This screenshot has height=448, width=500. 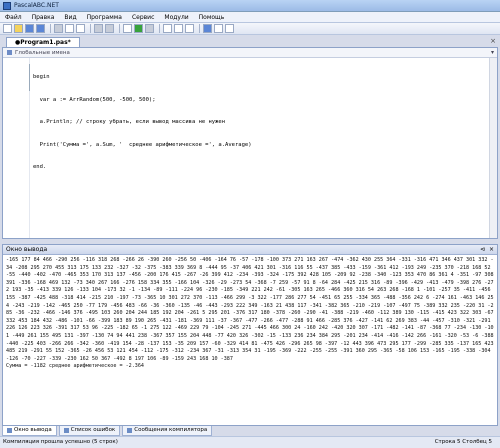 What do you see at coordinates (492, 52) in the screenshot?
I see `chevron-down-icon: ▾` at bounding box center [492, 52].